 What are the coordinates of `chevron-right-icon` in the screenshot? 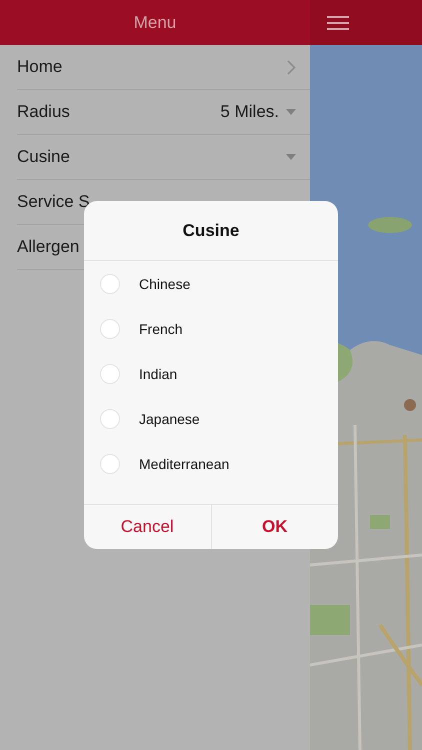 It's located at (291, 67).